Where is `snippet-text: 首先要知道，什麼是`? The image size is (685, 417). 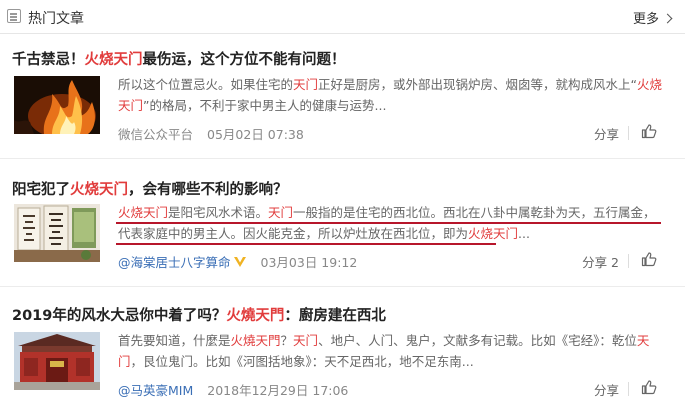 snippet-text: 首先要知道，什麼是 is located at coordinates (174, 340).